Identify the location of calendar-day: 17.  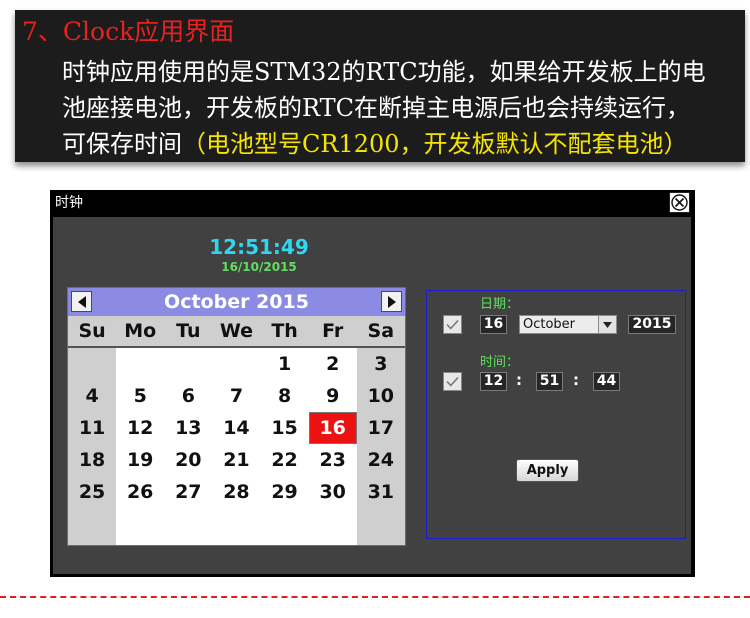
(381, 428).